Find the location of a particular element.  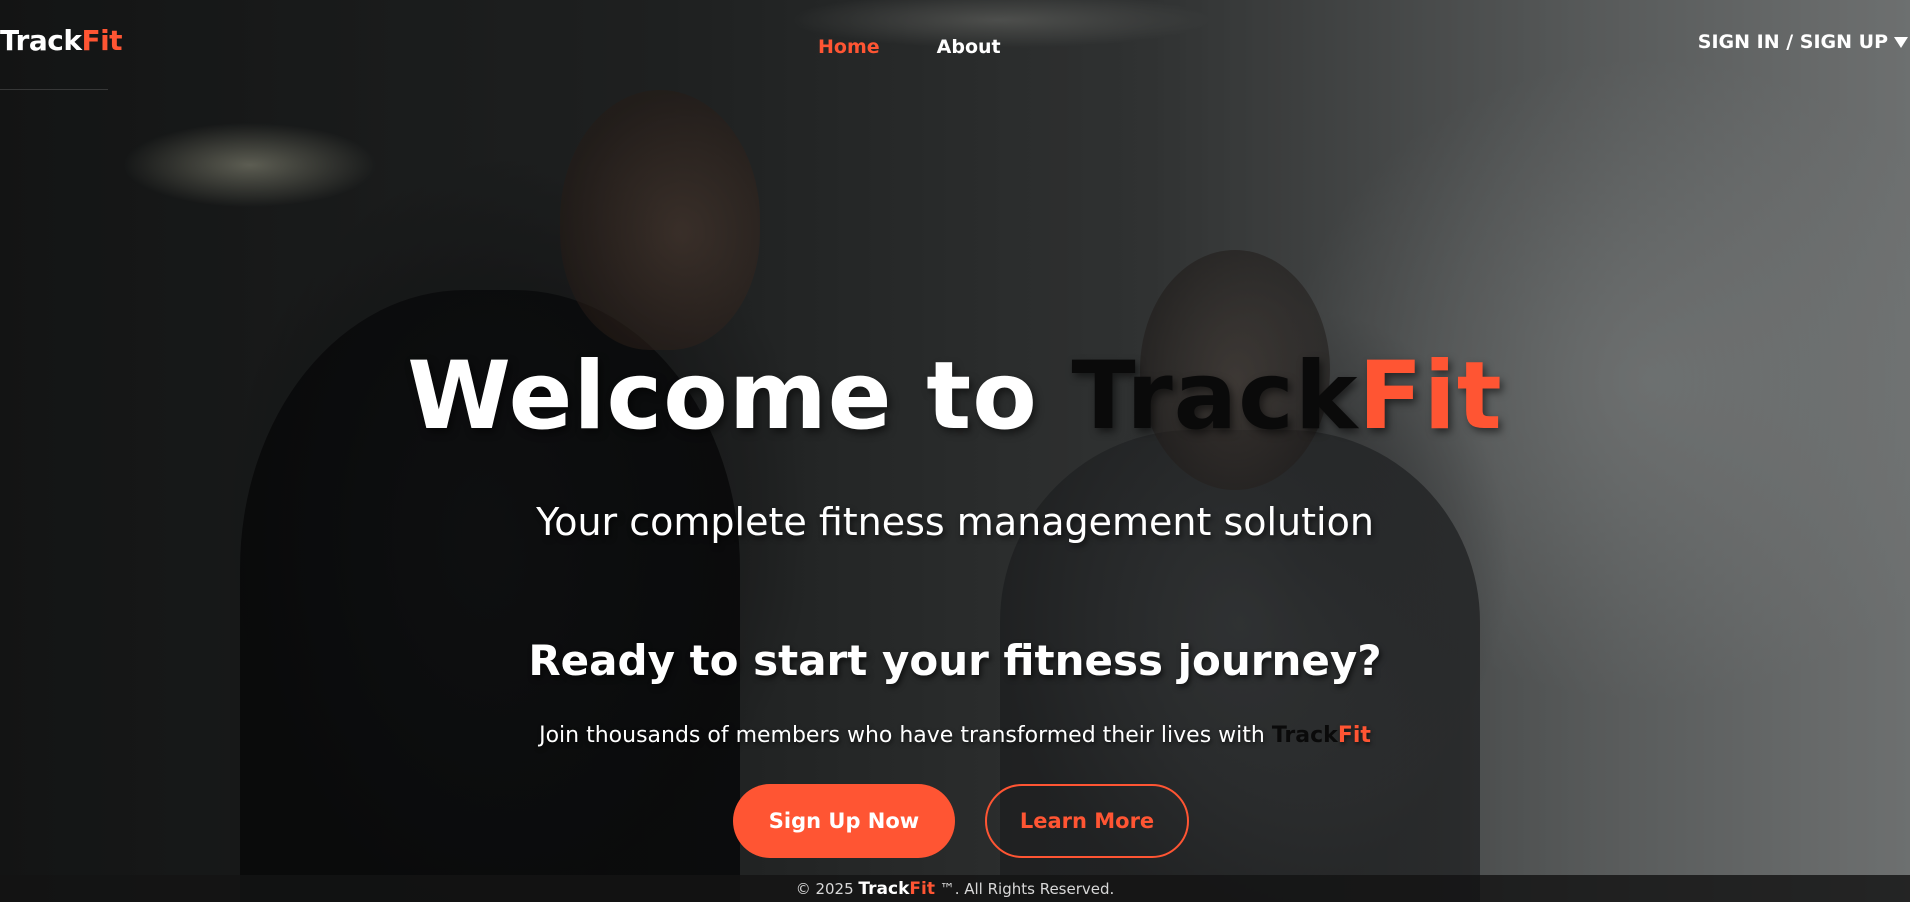

sign-up-now-button: Sign Up Now is located at coordinates (844, 821).